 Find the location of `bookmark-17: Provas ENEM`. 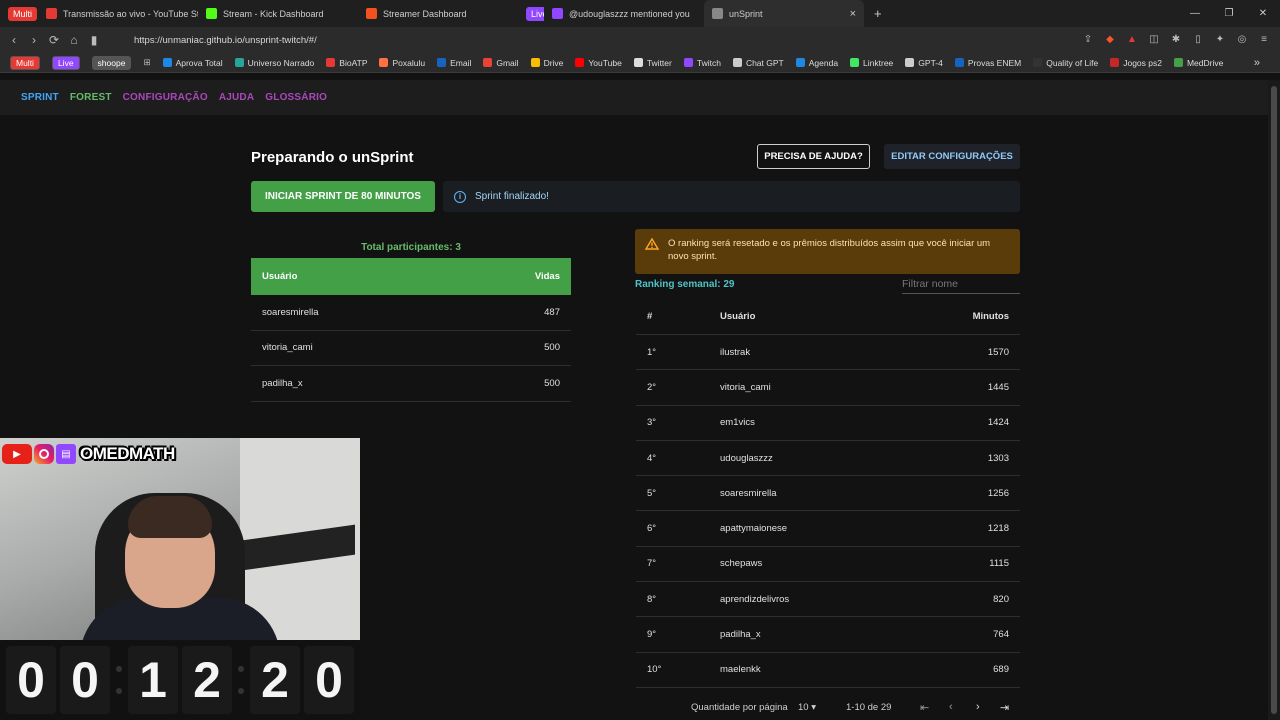

bookmark-17: Provas ENEM is located at coordinates (988, 63).